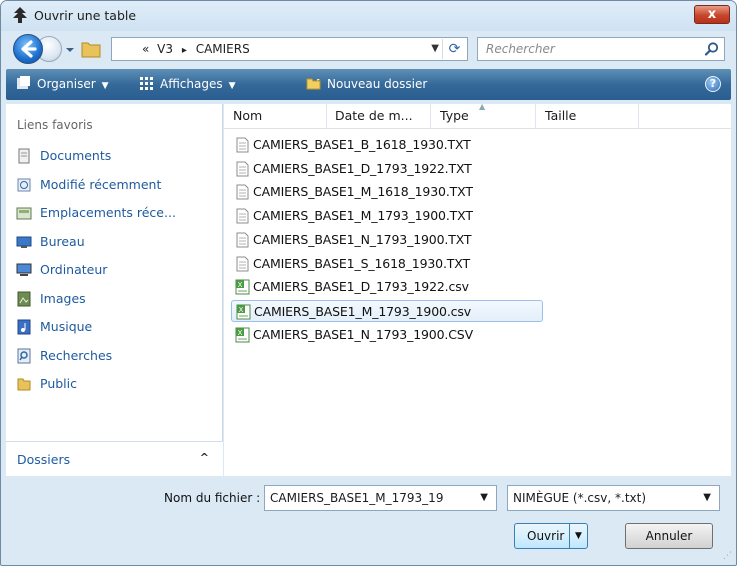 This screenshot has width=737, height=566. What do you see at coordinates (362, 311) in the screenshot?
I see `file-name: CAMIERS_BASE1_M_1793_1900.csv` at bounding box center [362, 311].